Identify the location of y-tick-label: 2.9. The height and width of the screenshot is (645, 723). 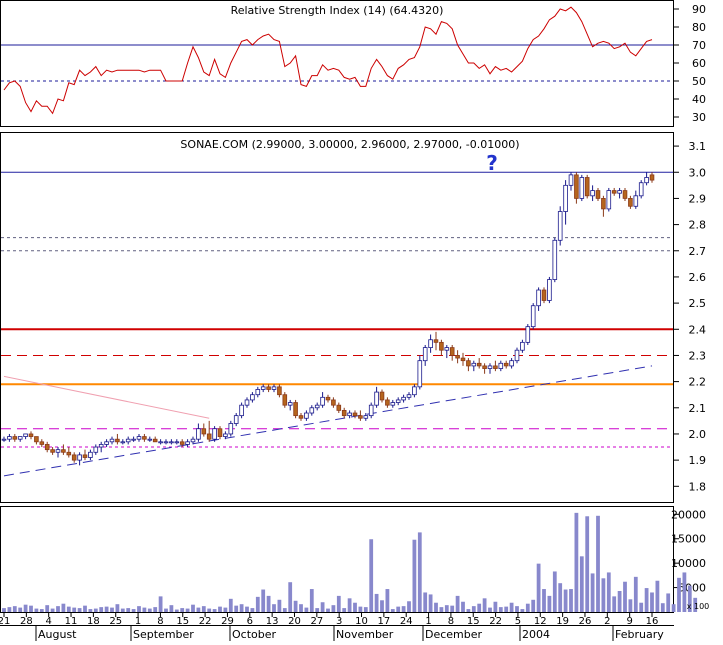
(698, 198).